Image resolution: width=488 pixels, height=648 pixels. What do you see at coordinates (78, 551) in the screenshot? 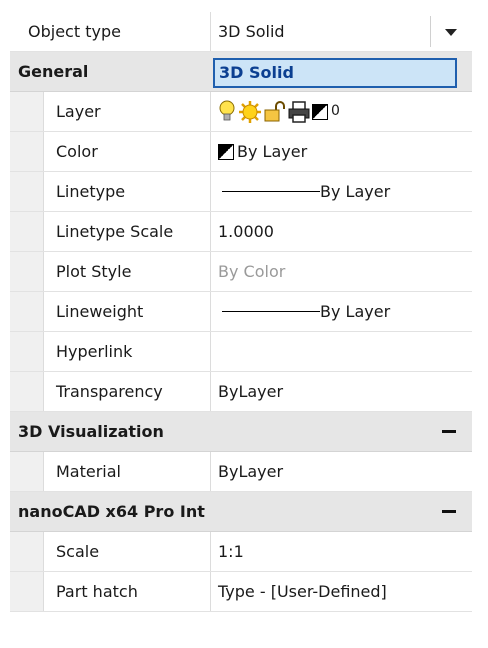
I see `property-name-scale: Scale` at bounding box center [78, 551].